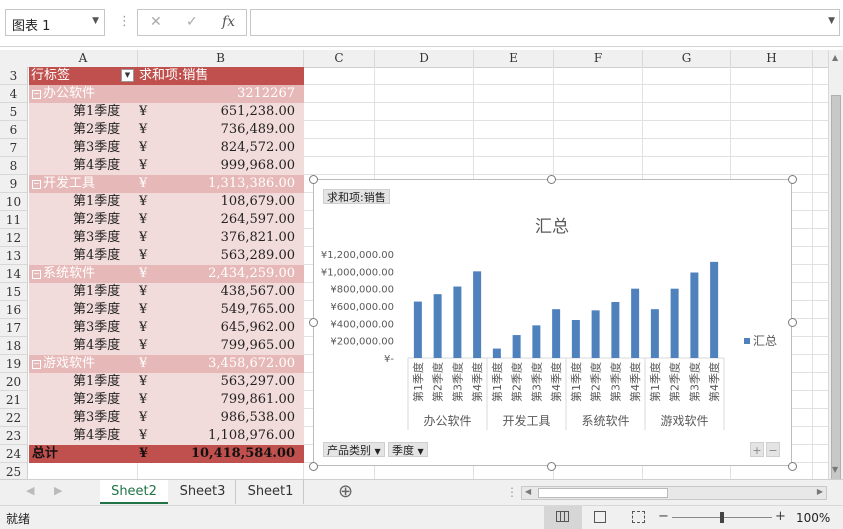 The width and height of the screenshot is (843, 529). Describe the element at coordinates (13, 148) in the screenshot. I see `row-header-7: 7` at that location.